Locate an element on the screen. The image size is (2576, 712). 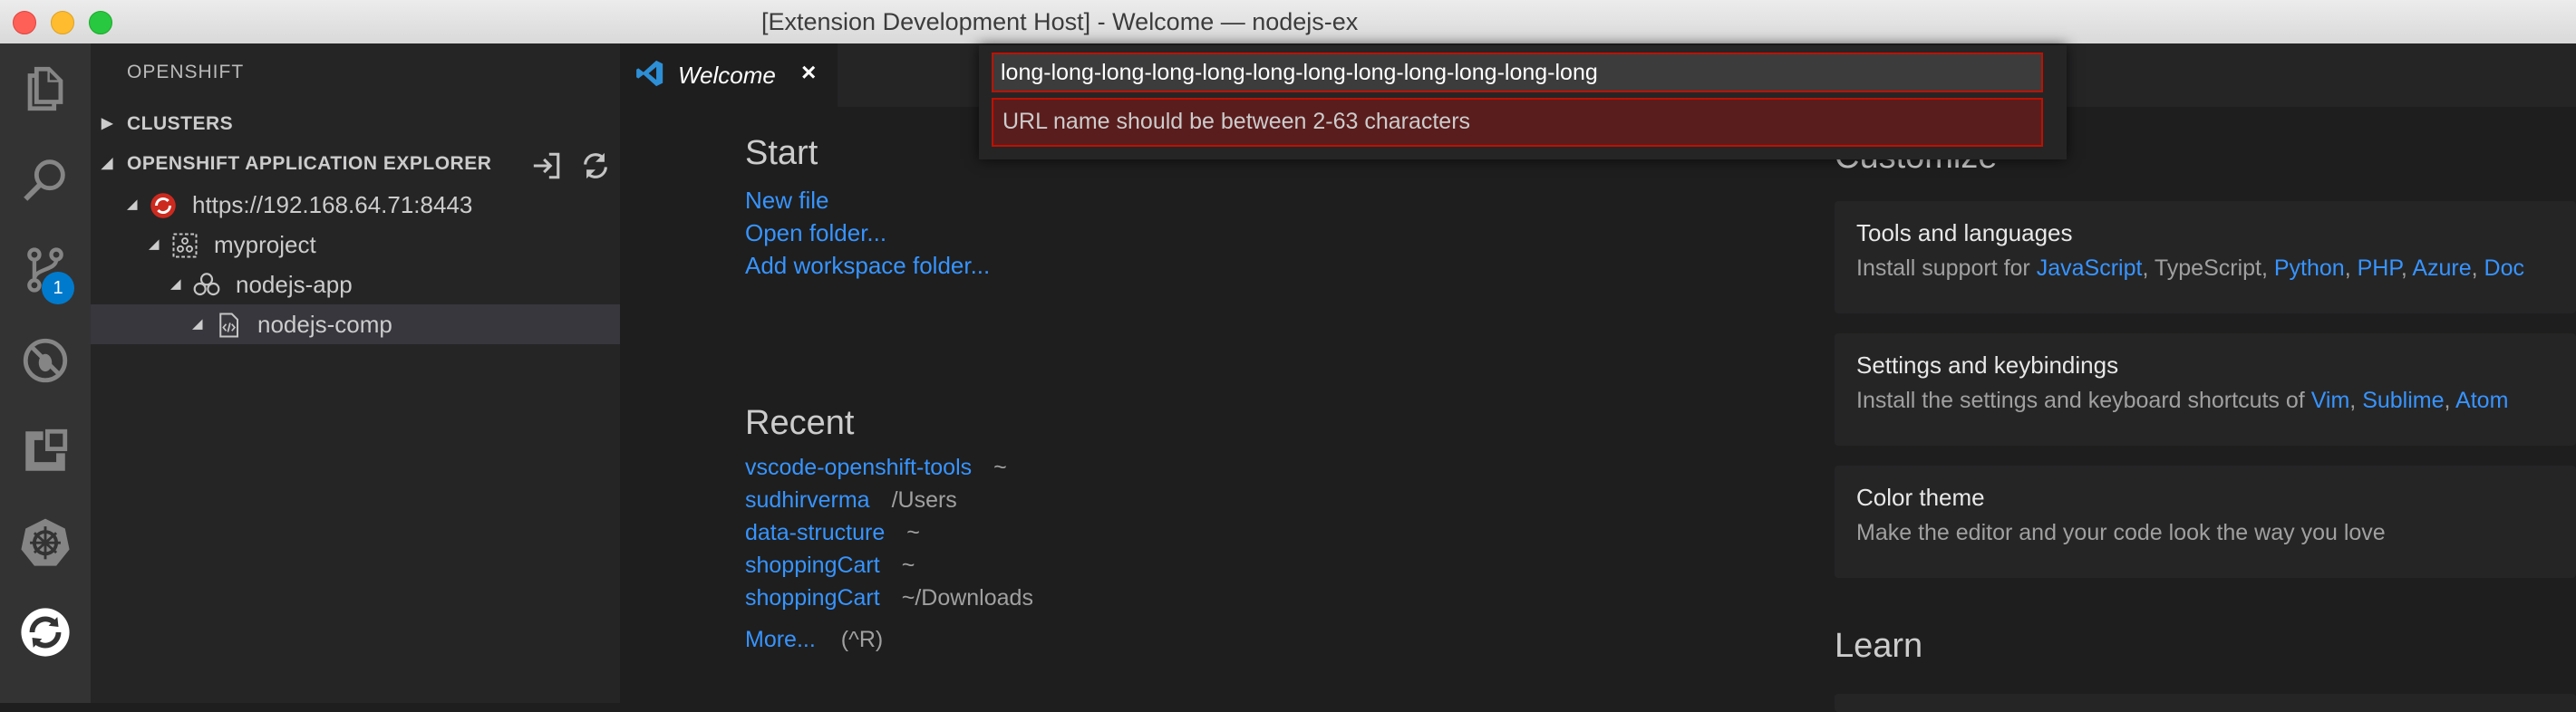
explorer-section-label: OPENSHIFT APPLICATION EXPLORER is located at coordinates (309, 164).